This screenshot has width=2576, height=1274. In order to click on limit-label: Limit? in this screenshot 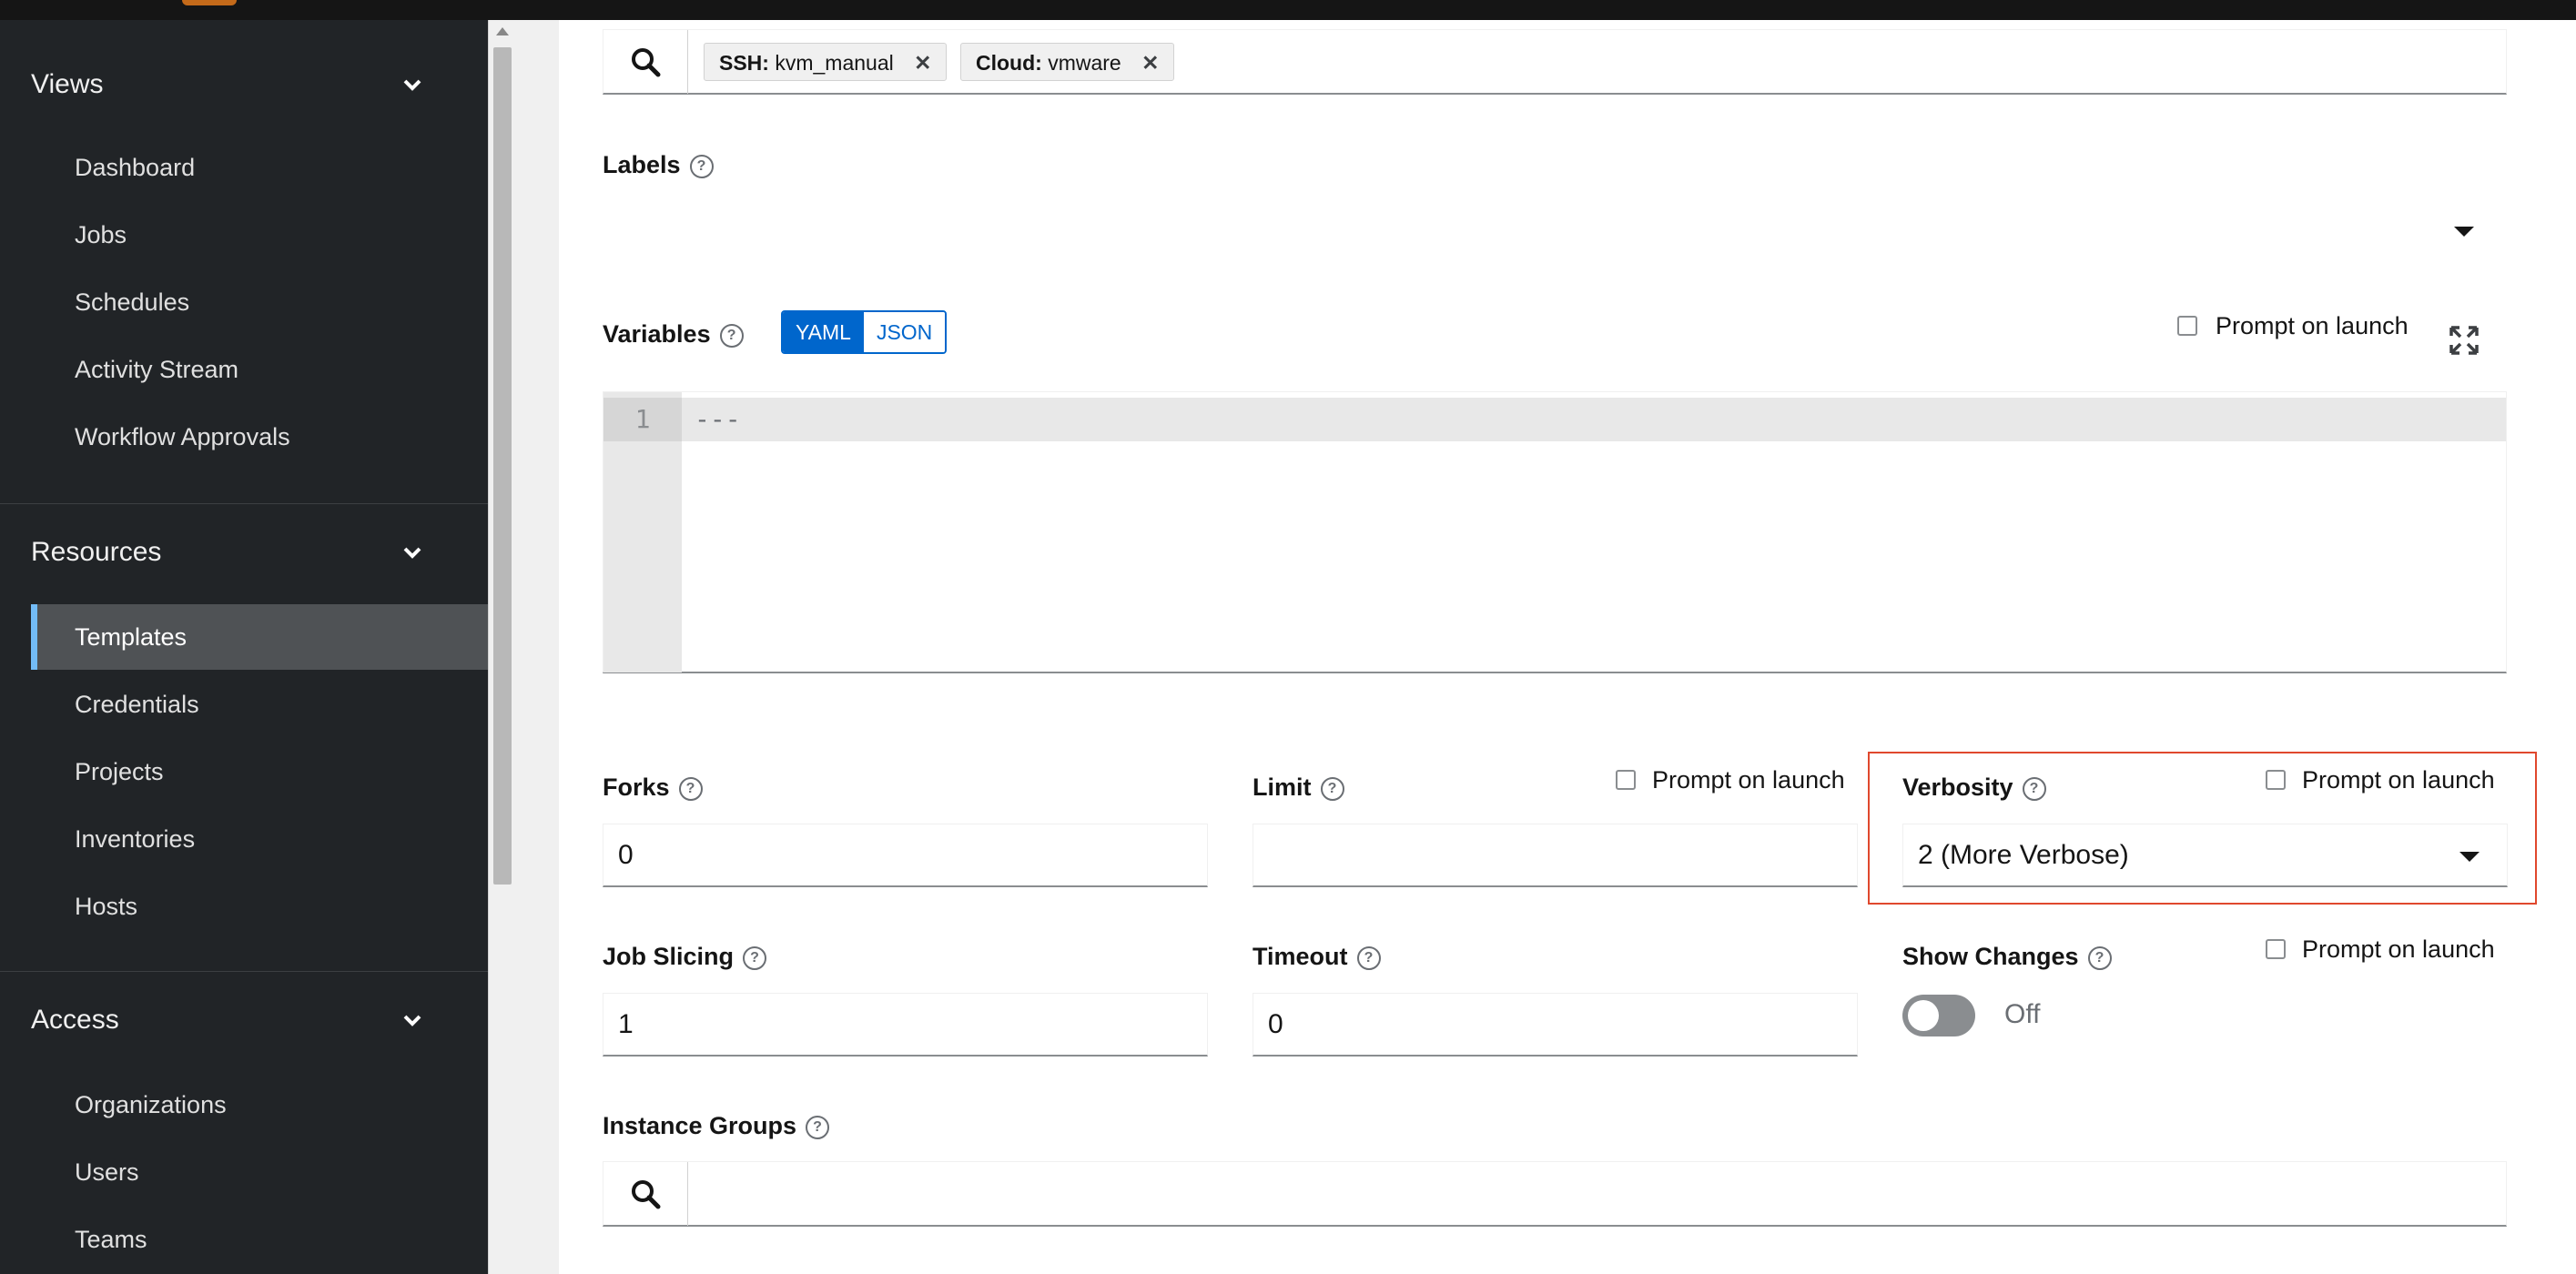, I will do `click(1298, 788)`.